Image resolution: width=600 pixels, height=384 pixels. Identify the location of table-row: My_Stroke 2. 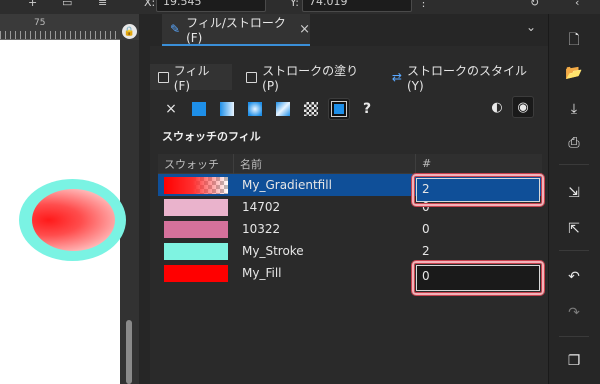
(350, 251).